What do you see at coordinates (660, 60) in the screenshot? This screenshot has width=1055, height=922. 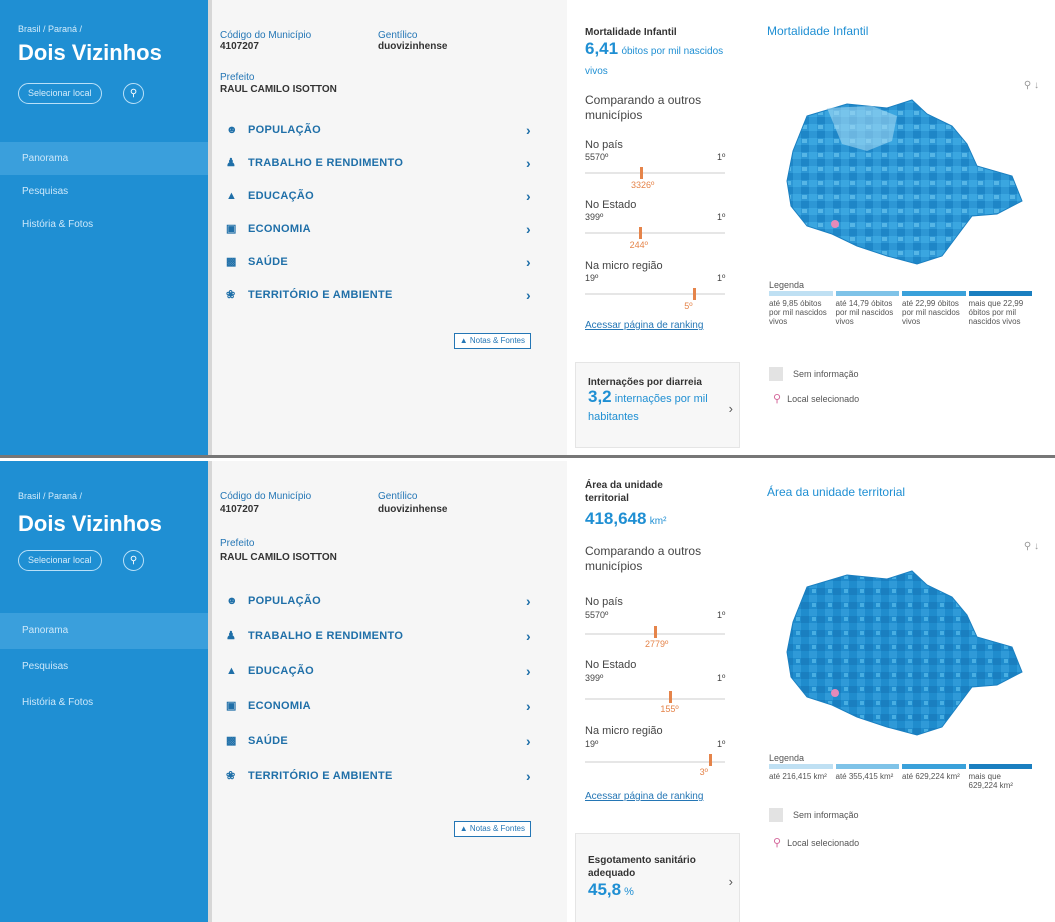 I see `indicator-value: 6,41 óbitos por mil nascidos vivos` at bounding box center [660, 60].